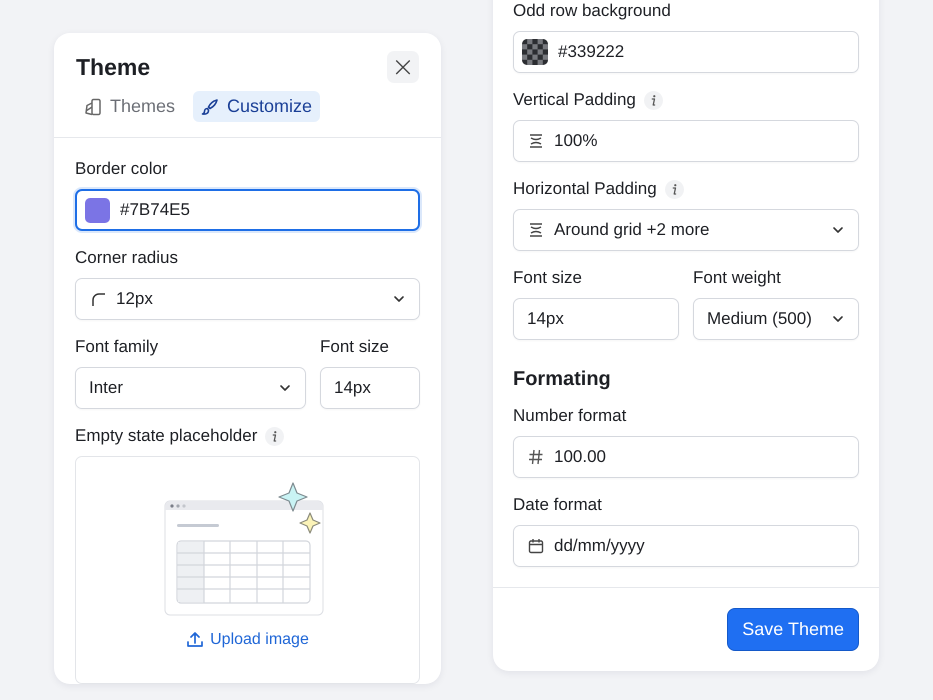 The width and height of the screenshot is (933, 700). I want to click on field-value: Around grid +2 more, so click(632, 230).